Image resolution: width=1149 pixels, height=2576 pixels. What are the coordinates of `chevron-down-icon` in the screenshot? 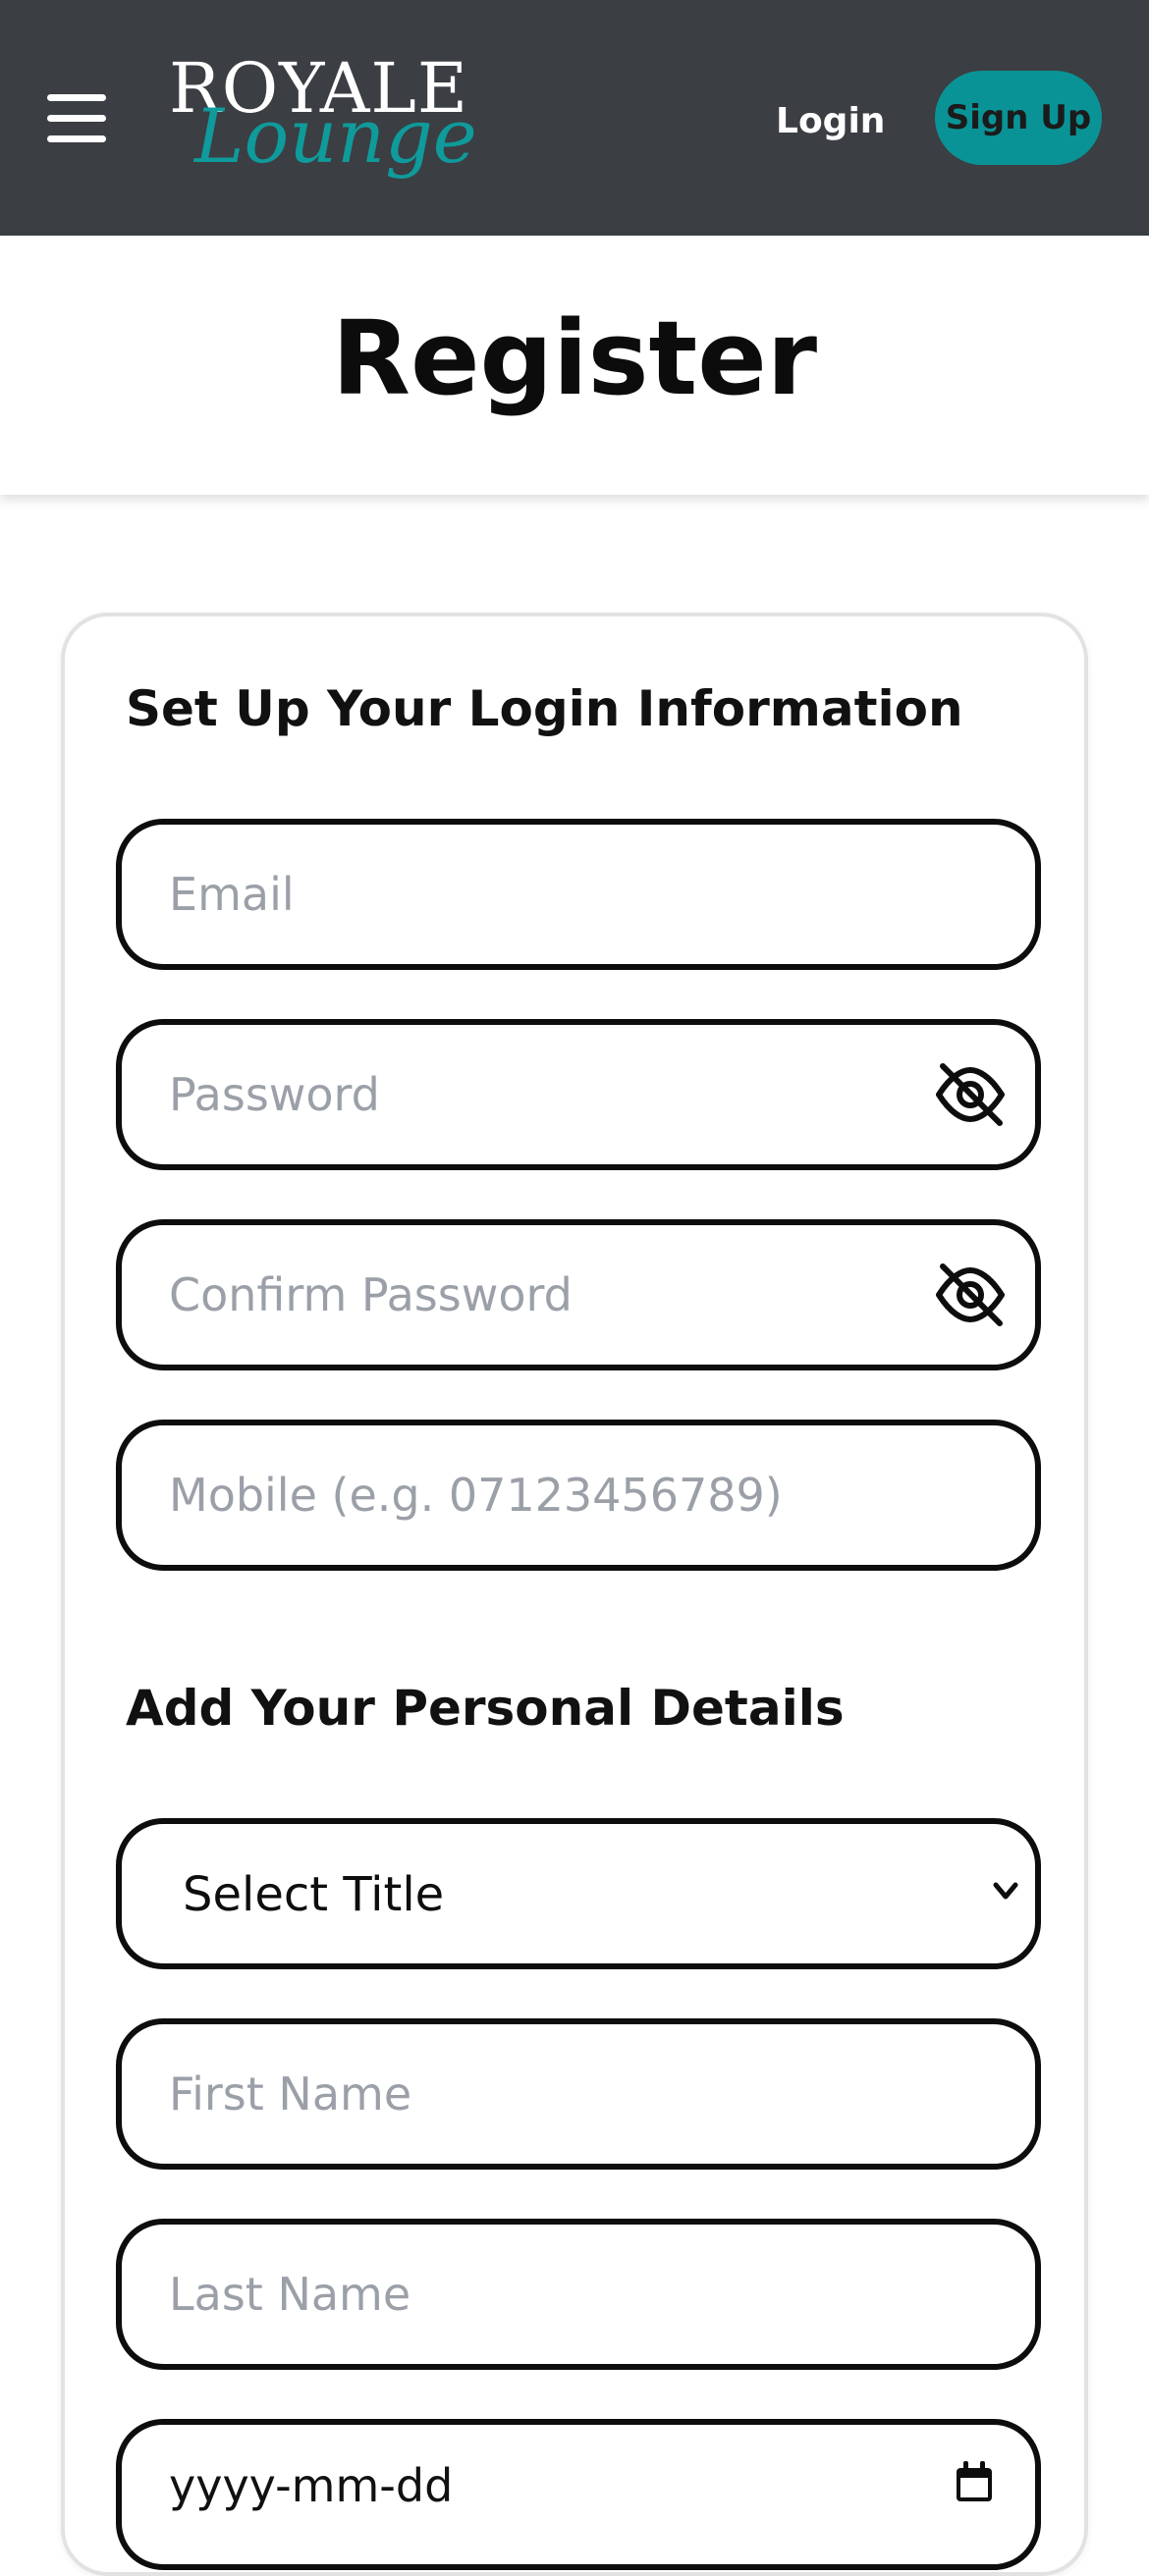 It's located at (1005, 1891).